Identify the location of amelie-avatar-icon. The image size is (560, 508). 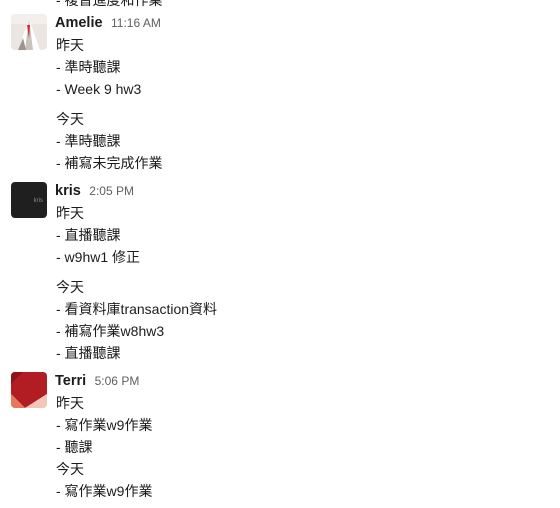
(29, 32).